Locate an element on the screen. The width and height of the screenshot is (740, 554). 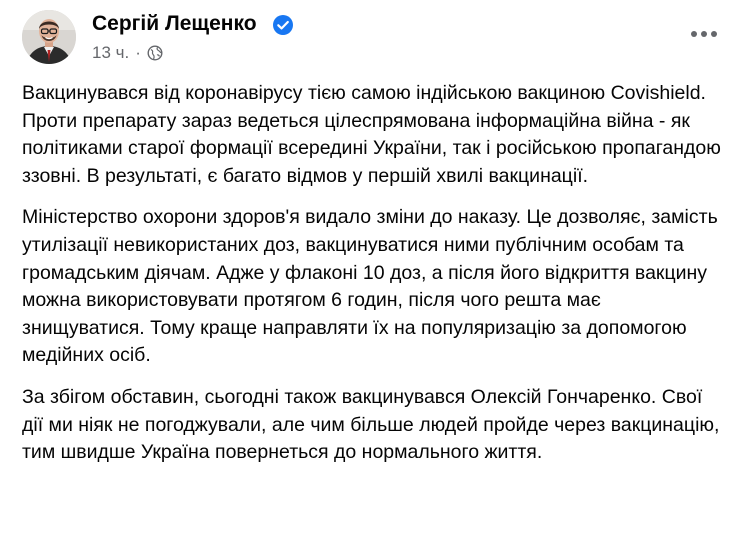
more-options-button is located at coordinates (704, 34).